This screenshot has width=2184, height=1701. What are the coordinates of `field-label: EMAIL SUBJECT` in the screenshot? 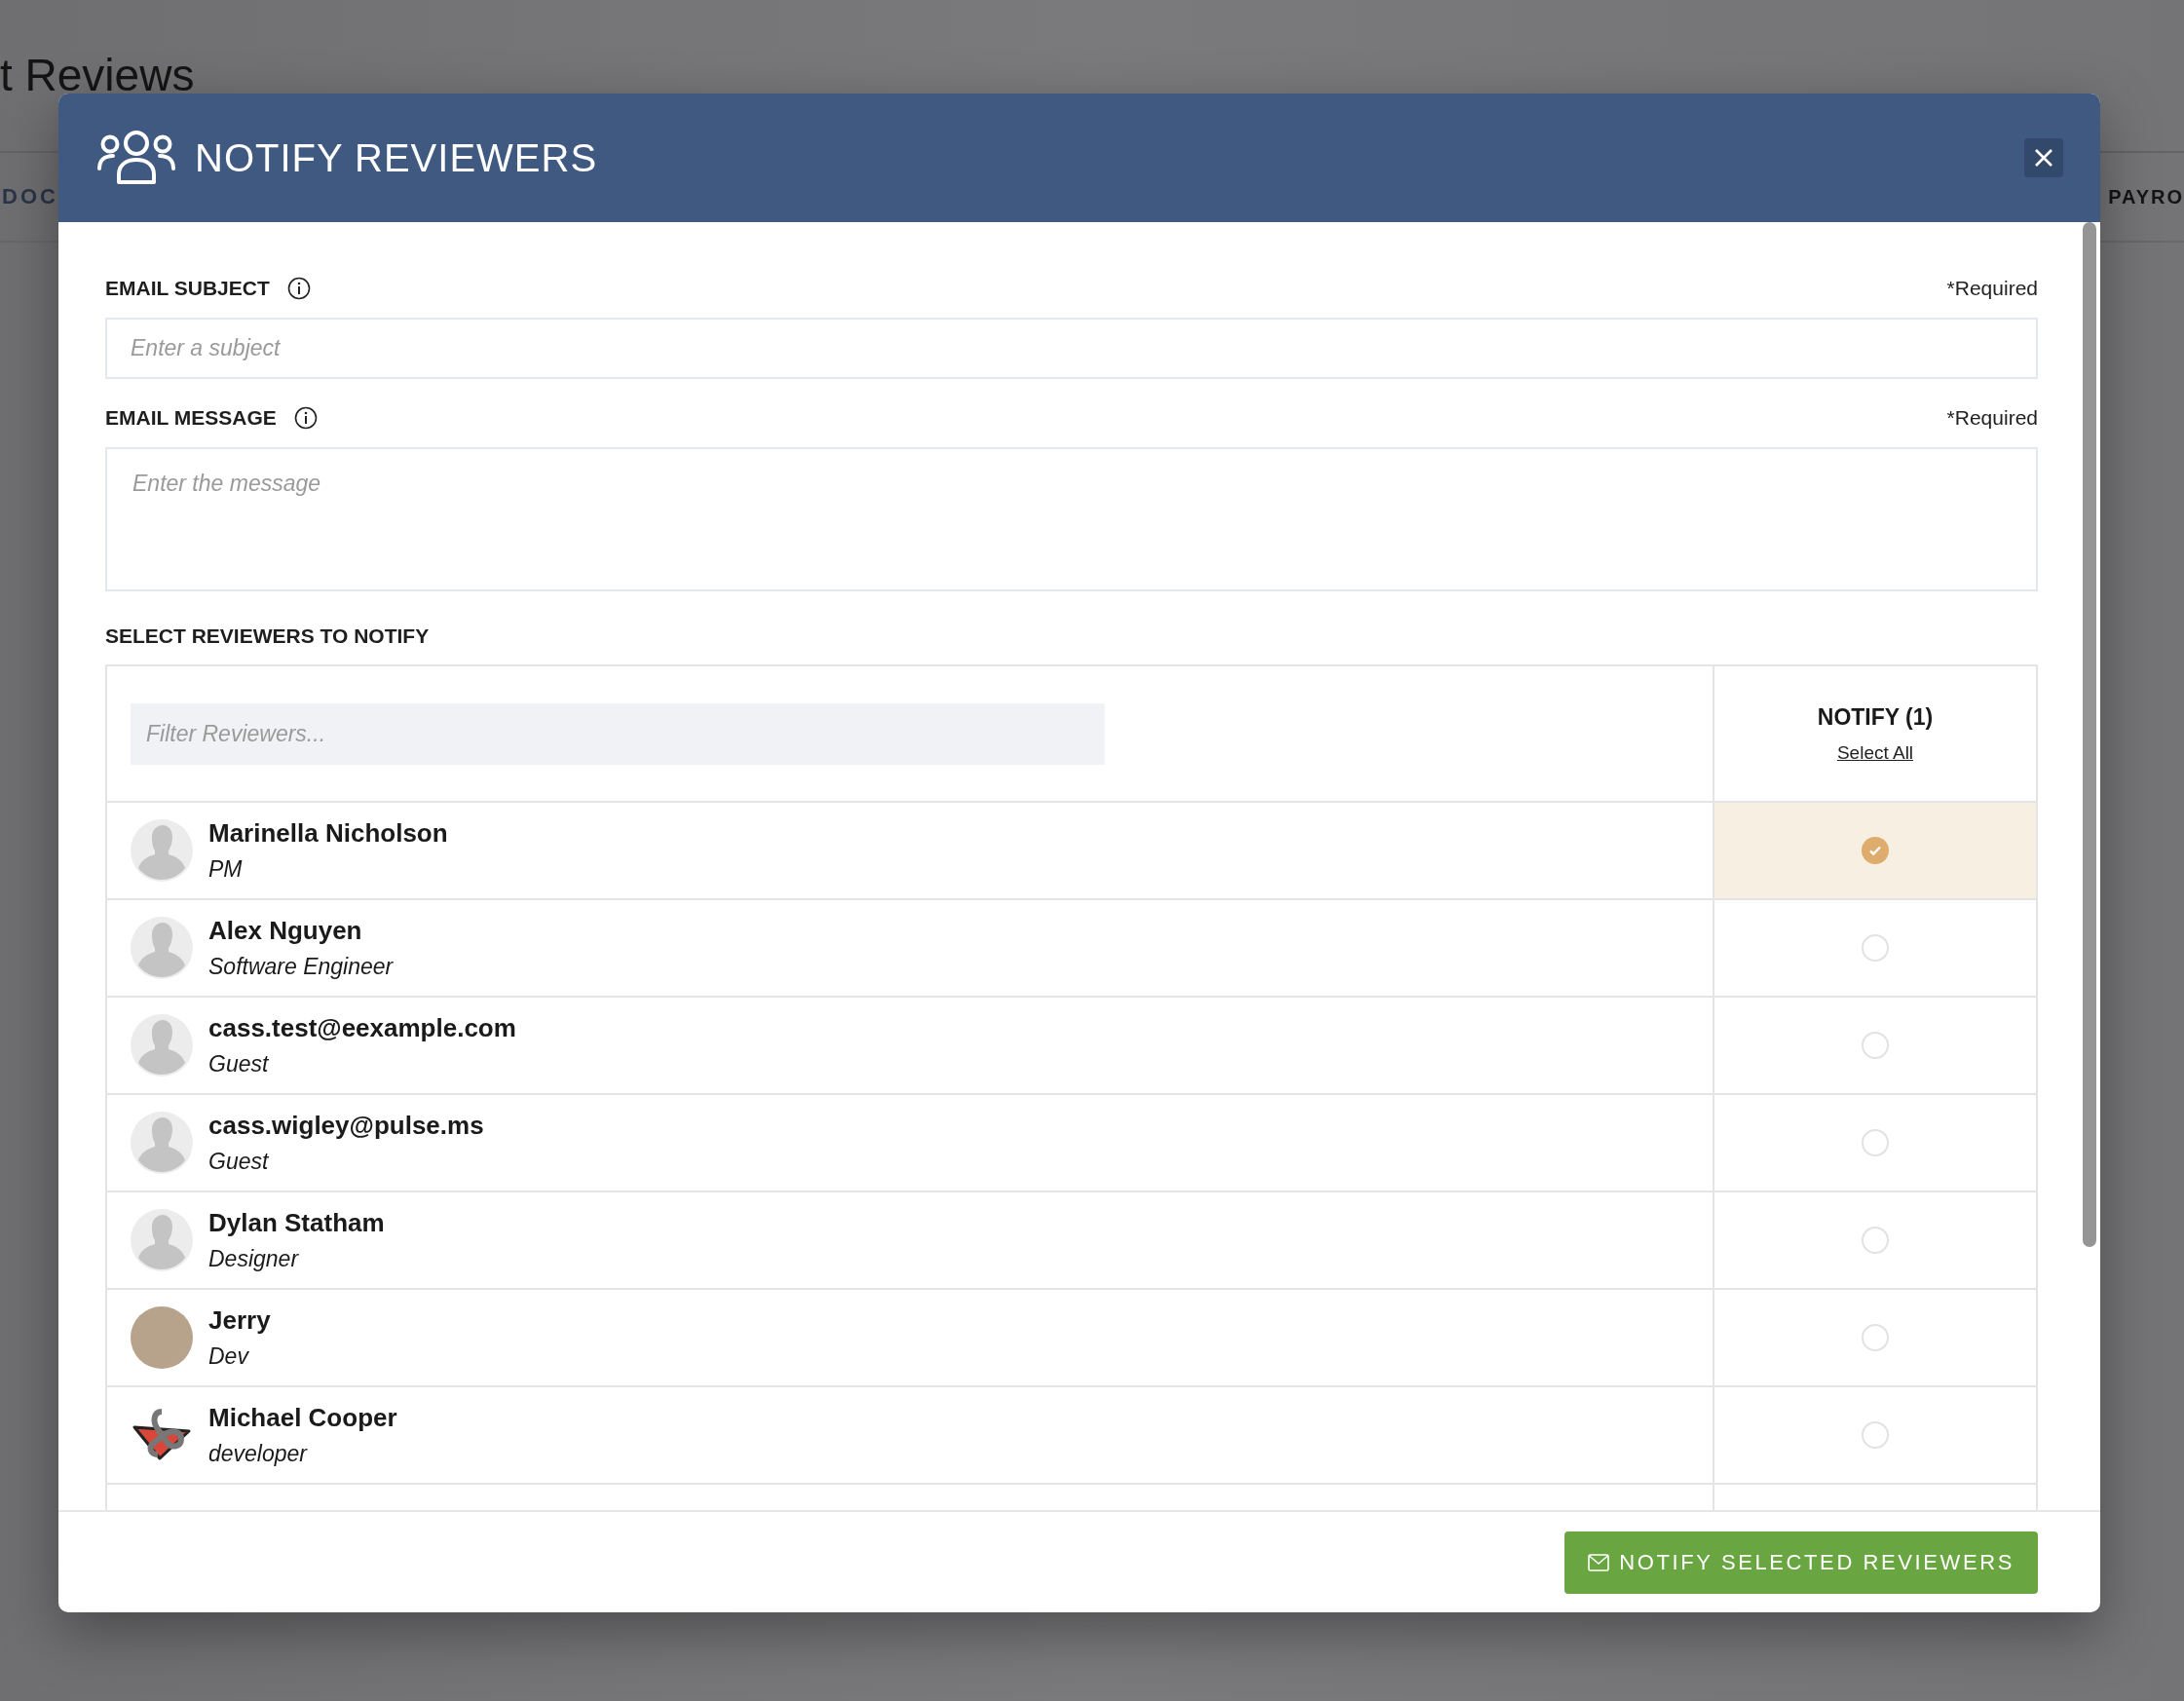 It's located at (187, 288).